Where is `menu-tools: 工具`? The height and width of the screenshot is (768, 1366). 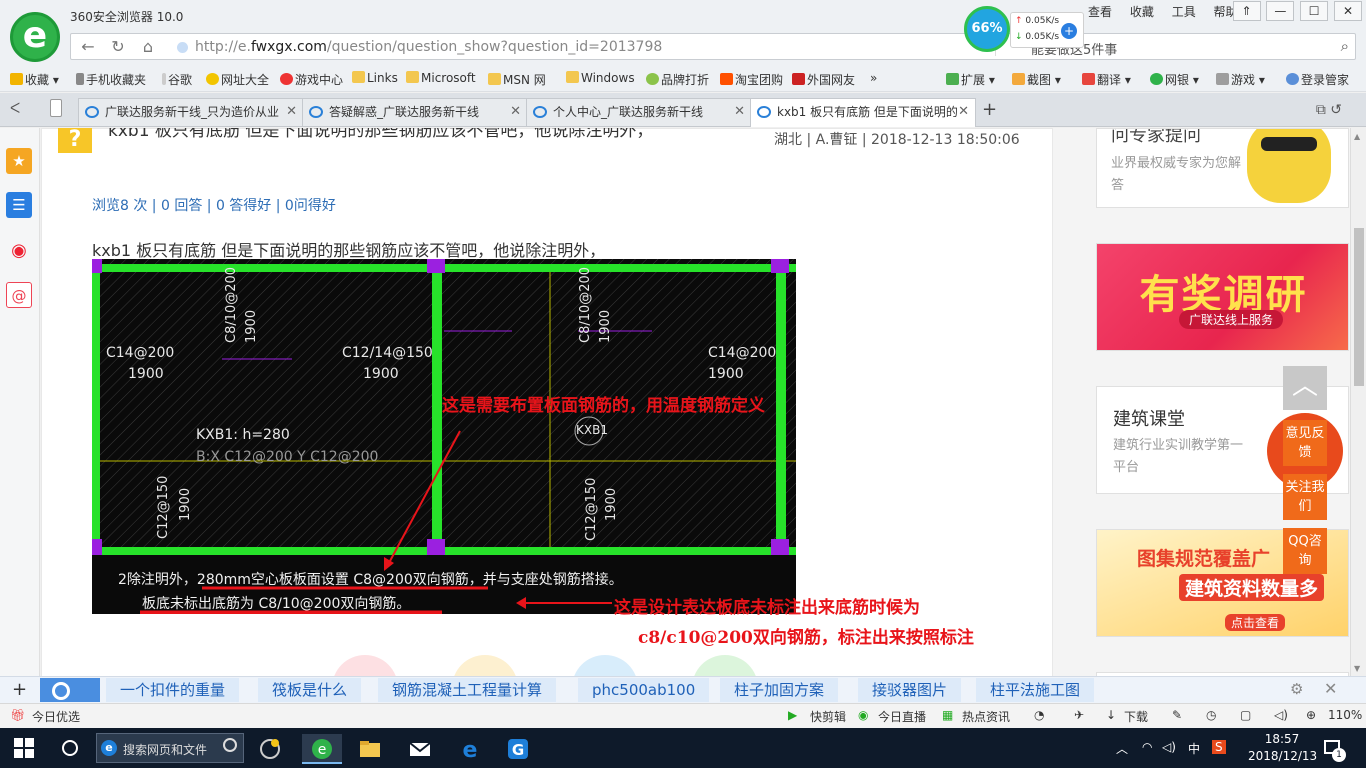 menu-tools: 工具 is located at coordinates (1184, 11).